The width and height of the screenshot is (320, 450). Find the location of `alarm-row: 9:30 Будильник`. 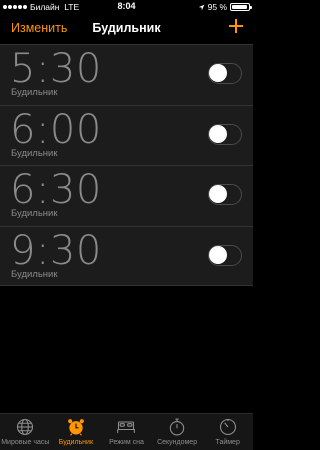

alarm-row: 9:30 Будильник is located at coordinates (126, 255).